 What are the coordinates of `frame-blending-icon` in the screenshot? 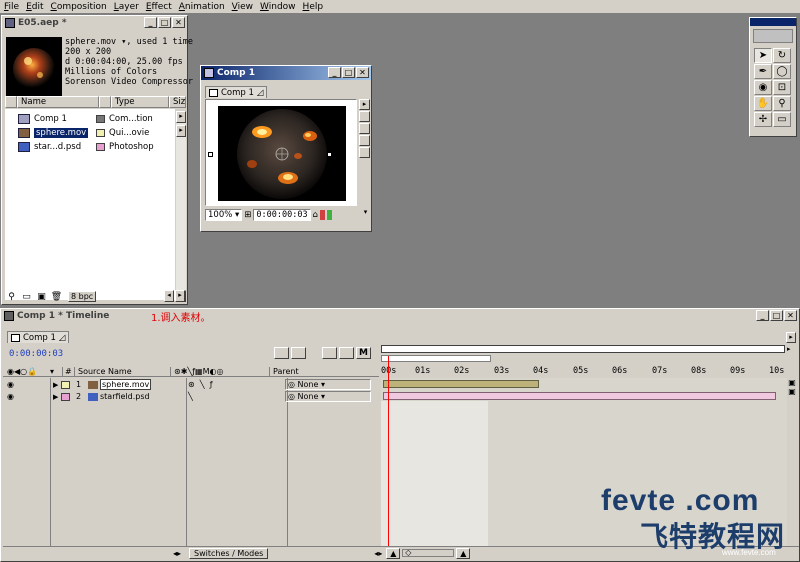 It's located at (346, 353).